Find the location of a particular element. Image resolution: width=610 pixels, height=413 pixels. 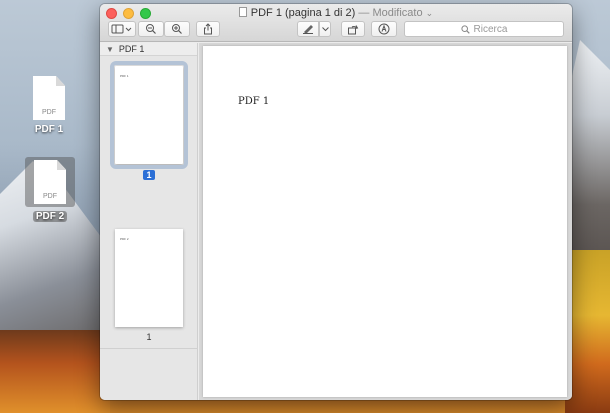

chevron-down-icon is located at coordinates (325, 28).